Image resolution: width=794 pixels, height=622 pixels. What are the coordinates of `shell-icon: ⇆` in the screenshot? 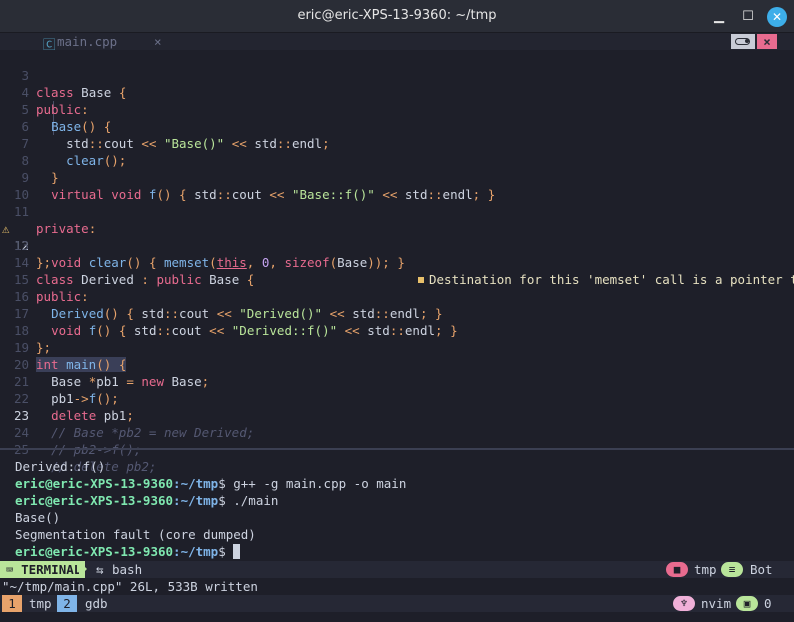 It's located at (100, 569).